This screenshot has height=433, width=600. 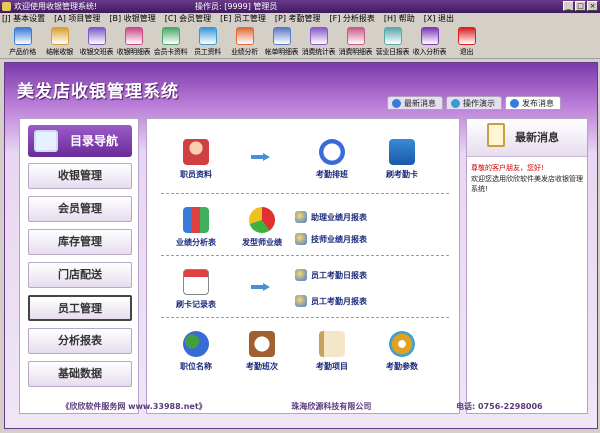 What do you see at coordinates (318, 52) in the screenshot?
I see `toolbar-label: 消费统计表` at bounding box center [318, 52].